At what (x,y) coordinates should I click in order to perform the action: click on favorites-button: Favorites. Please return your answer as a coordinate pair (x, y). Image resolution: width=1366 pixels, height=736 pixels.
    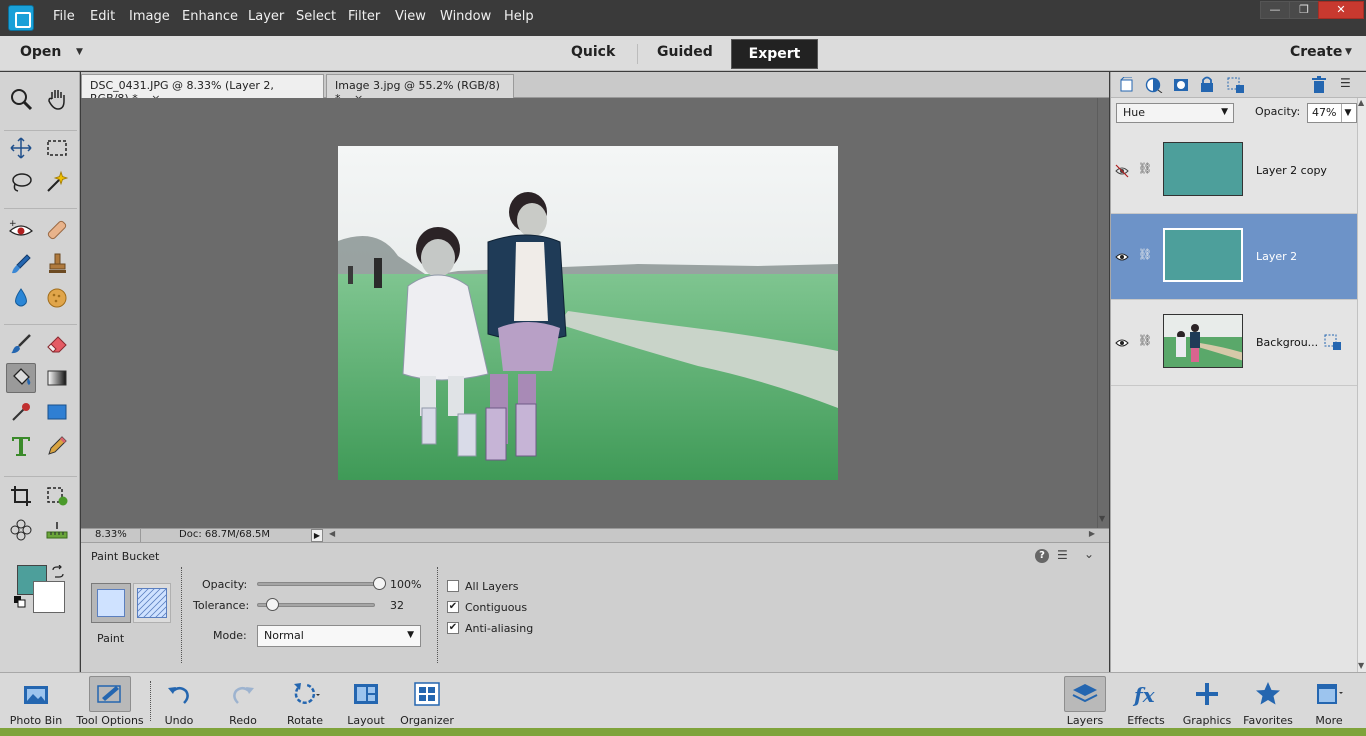
    Looking at the image, I should click on (1268, 701).